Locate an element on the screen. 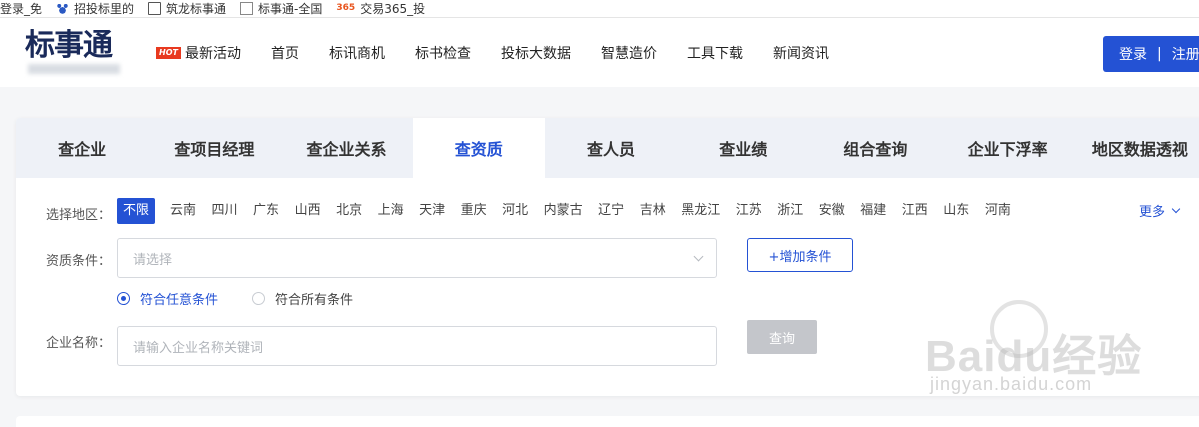 The image size is (1199, 427). region-option: 安徽 is located at coordinates (832, 211).